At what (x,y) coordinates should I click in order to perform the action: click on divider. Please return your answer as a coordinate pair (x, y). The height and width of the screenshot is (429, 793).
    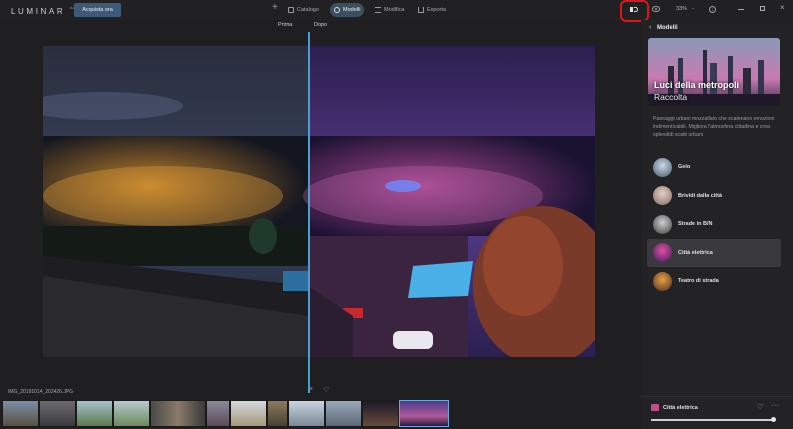
    Looking at the image, I should click on (717, 396).